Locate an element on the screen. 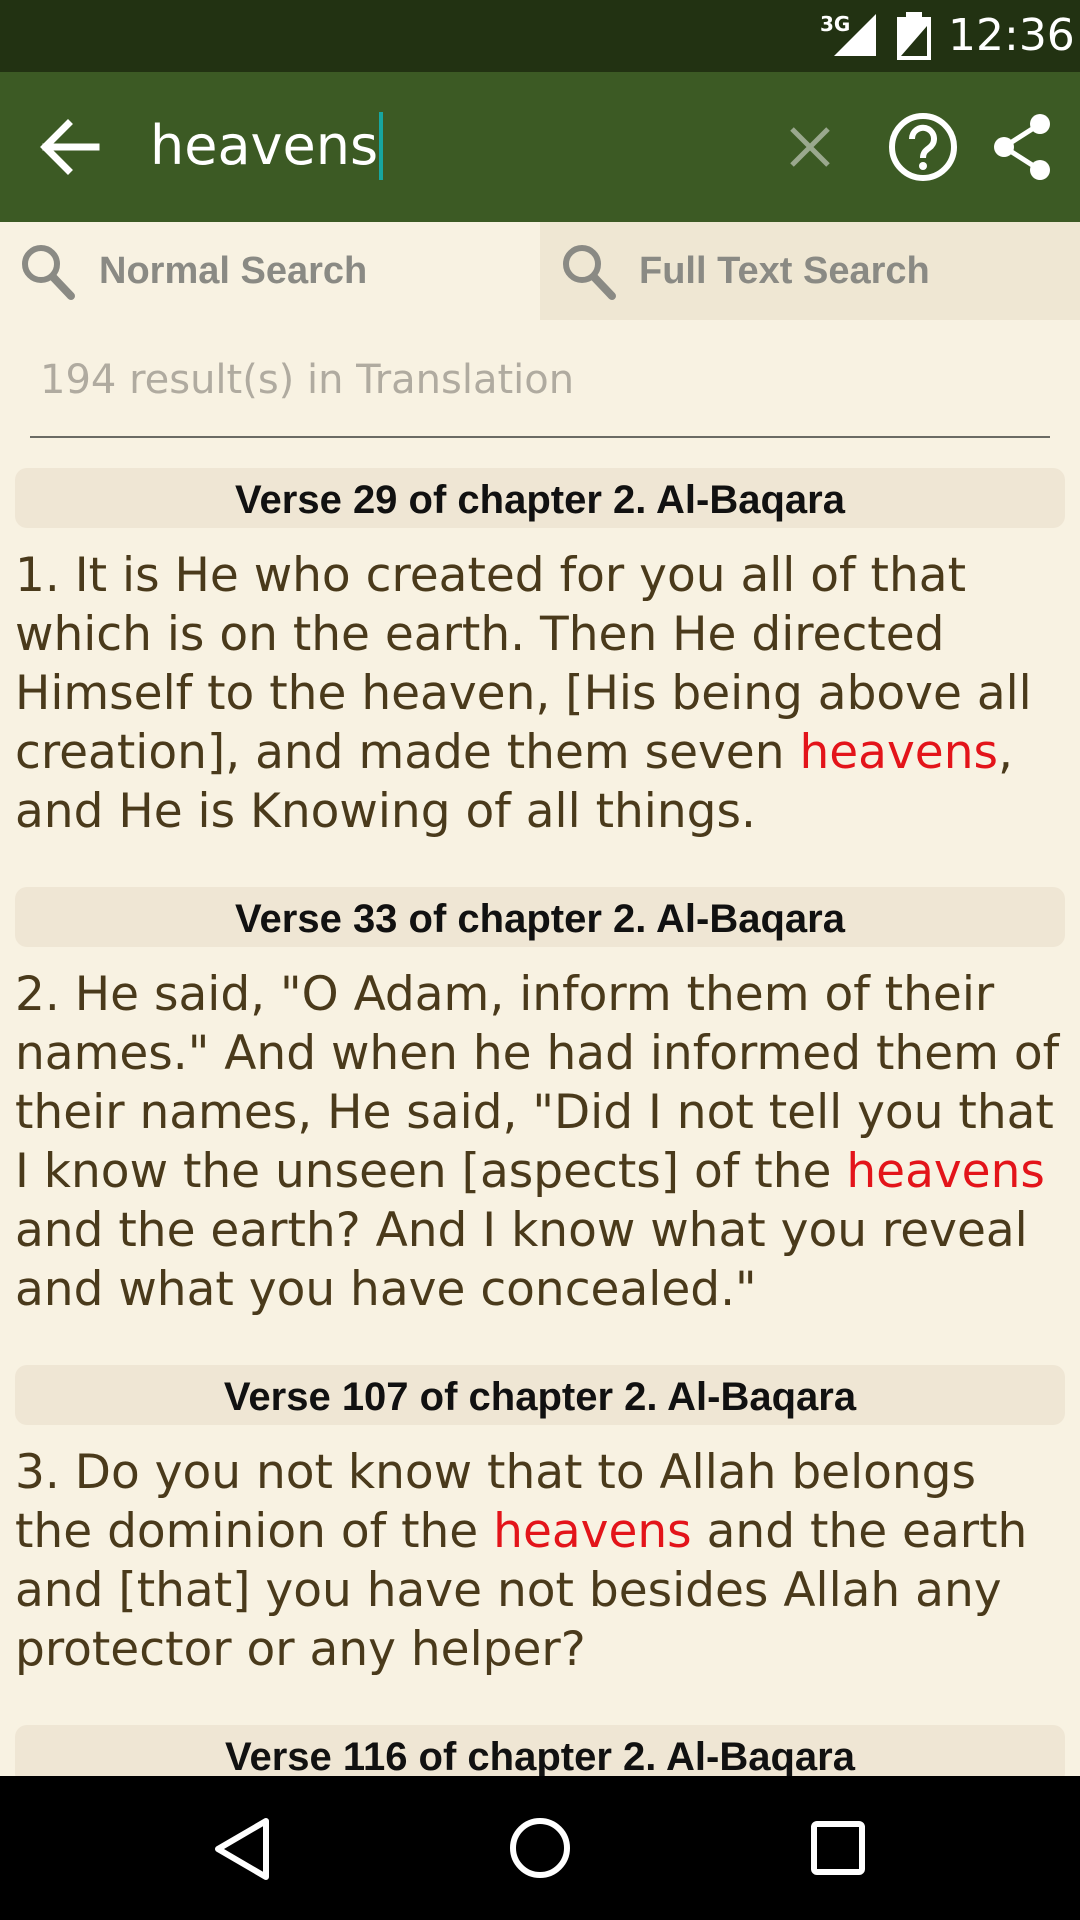  tab-label: Full Text Search is located at coordinates (784, 271).